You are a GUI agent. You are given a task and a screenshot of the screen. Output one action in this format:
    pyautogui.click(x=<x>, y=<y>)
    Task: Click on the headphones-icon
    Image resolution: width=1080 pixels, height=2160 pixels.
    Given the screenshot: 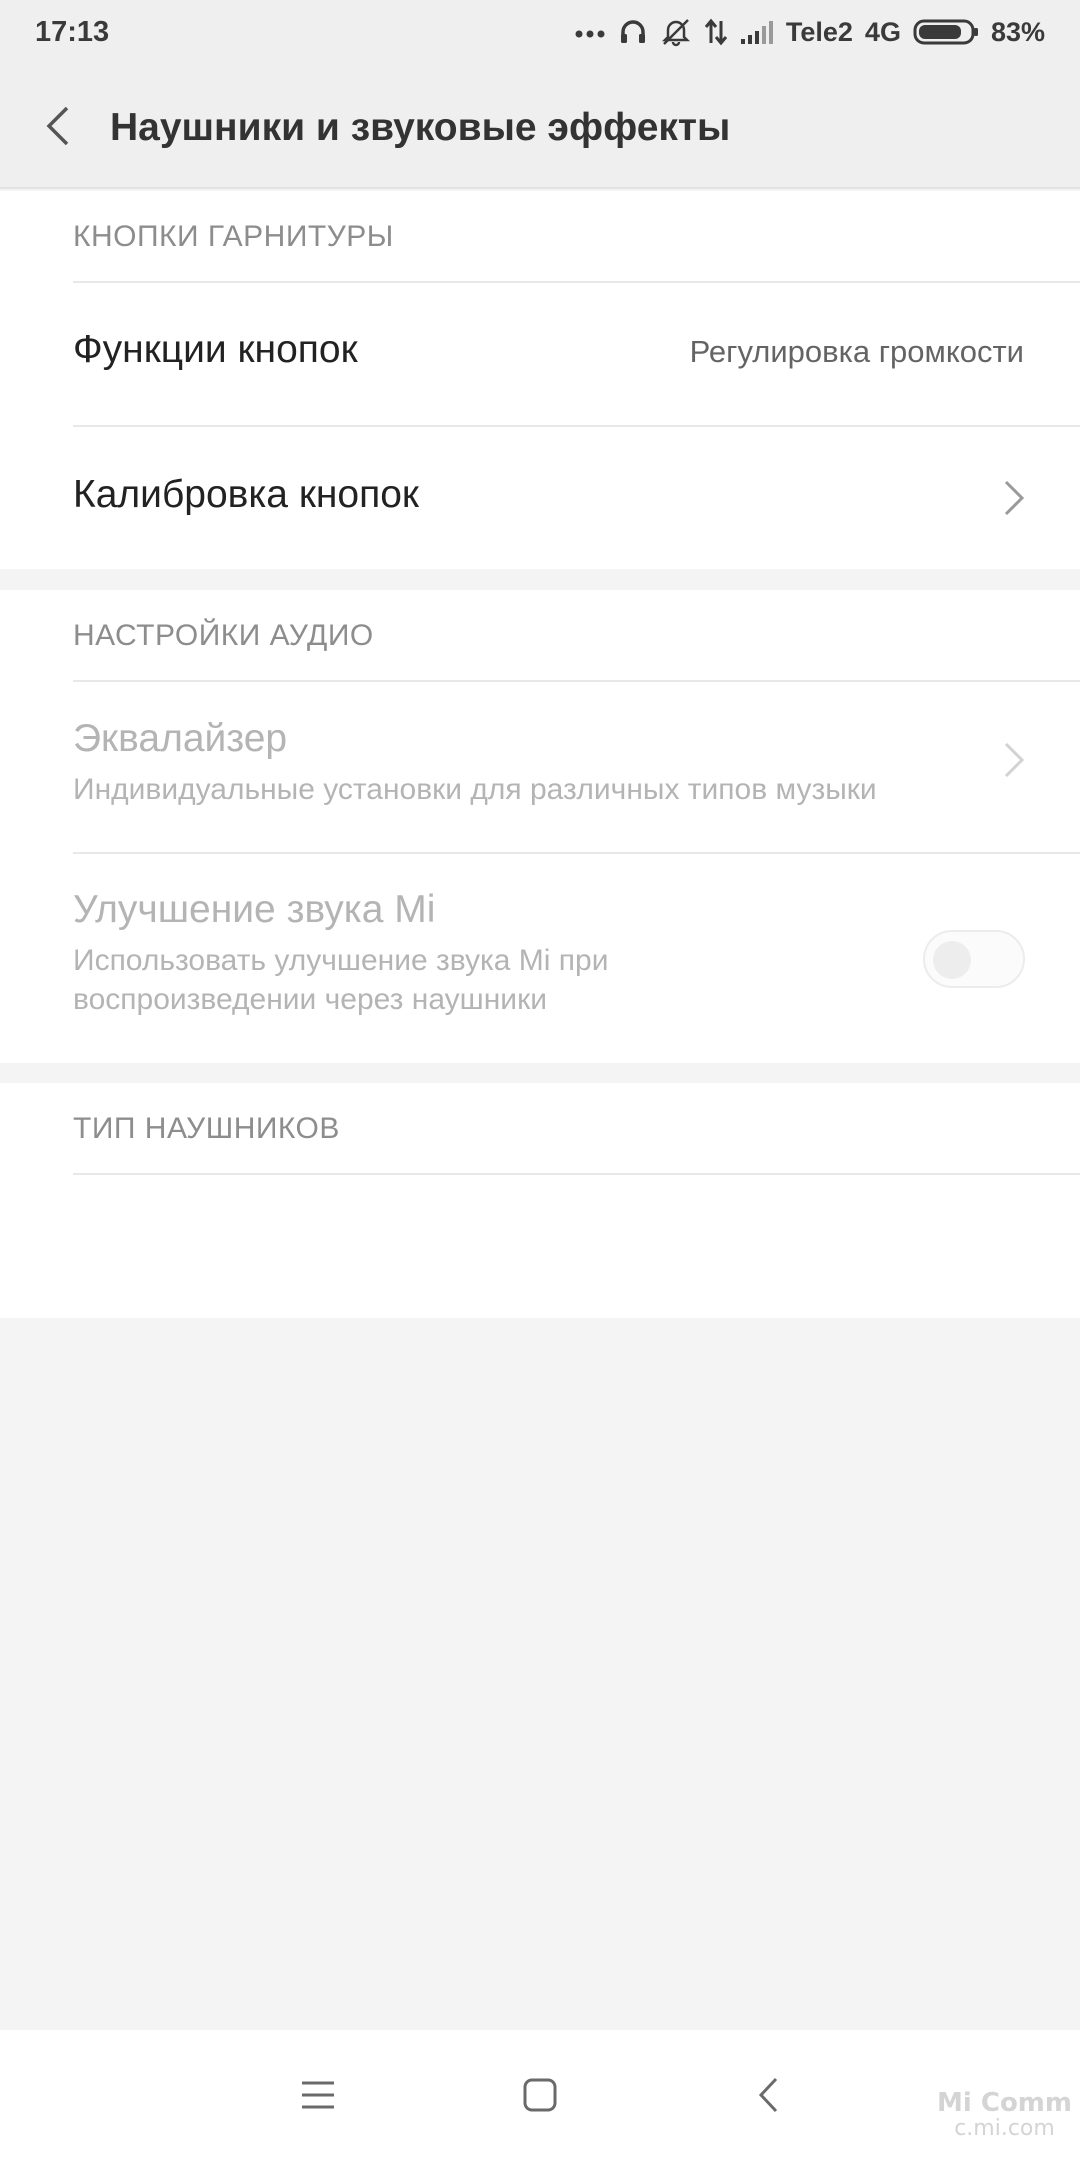 What is the action you would take?
    pyautogui.click(x=633, y=32)
    